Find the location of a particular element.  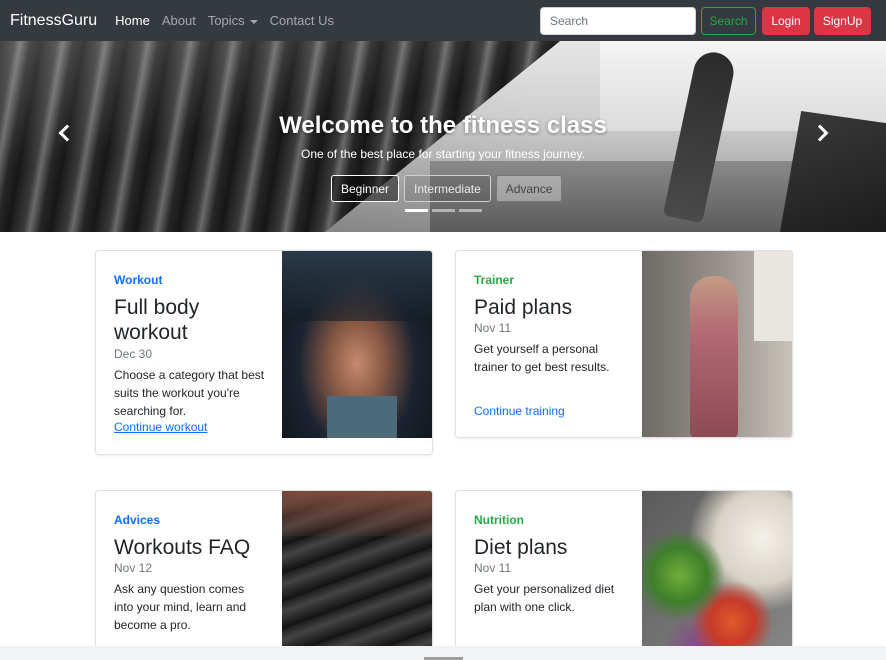

trainer-photo is located at coordinates (717, 344).